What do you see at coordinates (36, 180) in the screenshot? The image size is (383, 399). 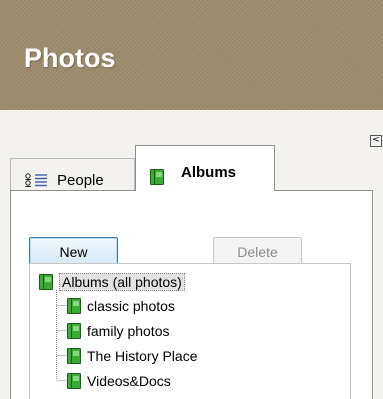 I see `people-list-icon` at bounding box center [36, 180].